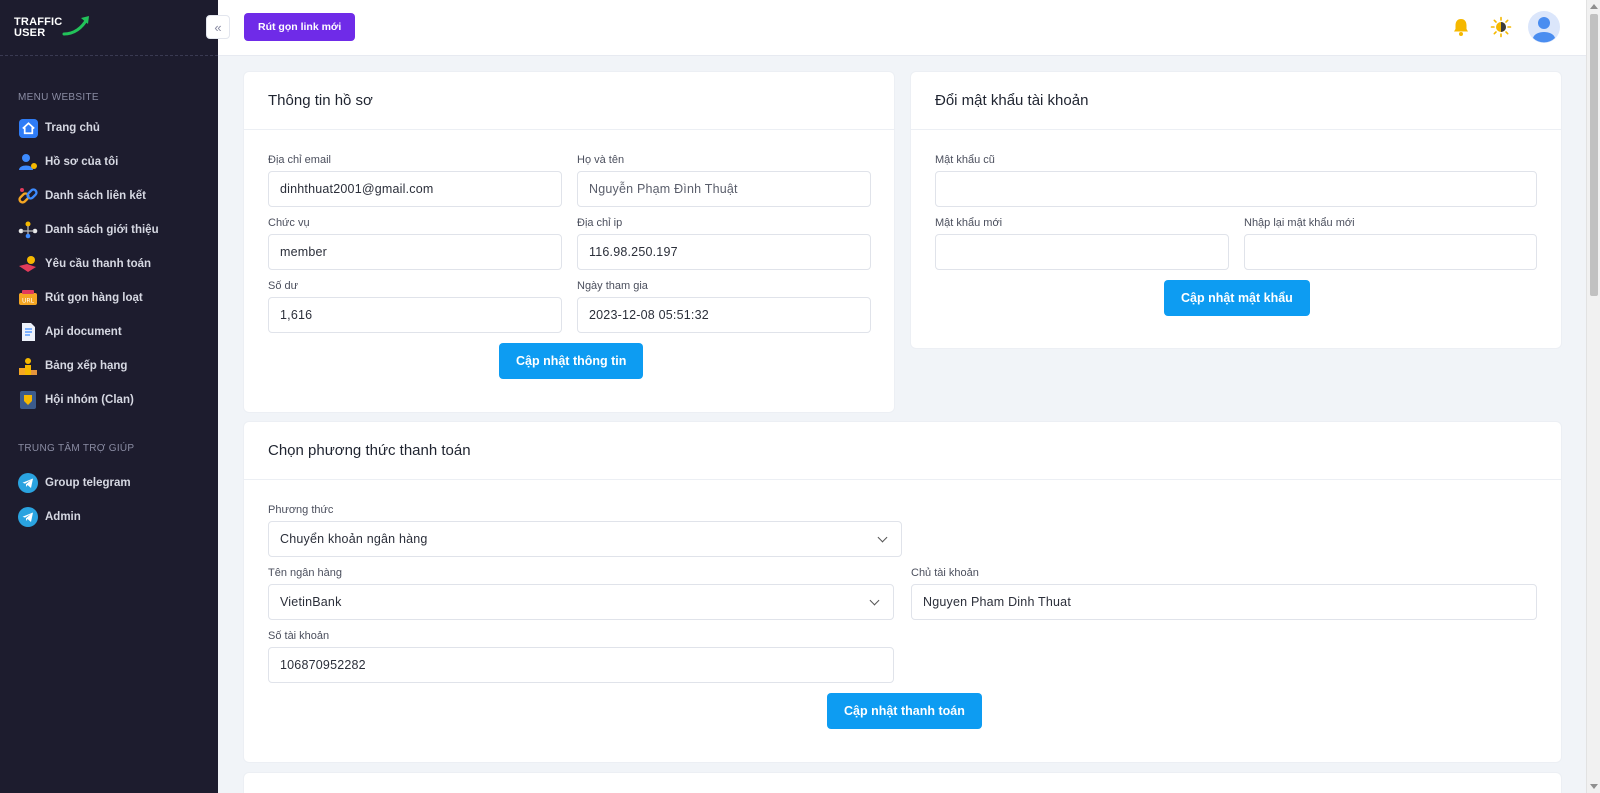 This screenshot has width=1600, height=793. What do you see at coordinates (969, 223) in the screenshot?
I see `new-password-label: Mật khẩu mới` at bounding box center [969, 223].